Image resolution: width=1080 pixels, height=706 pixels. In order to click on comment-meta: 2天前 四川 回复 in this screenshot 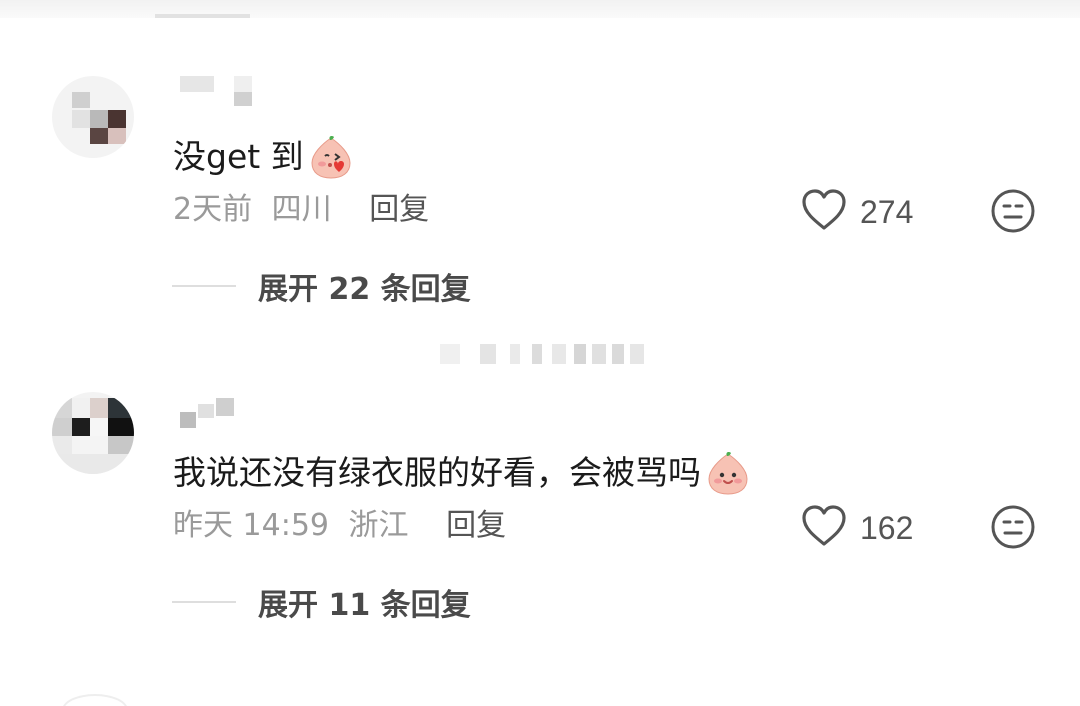, I will do `click(306, 210)`.